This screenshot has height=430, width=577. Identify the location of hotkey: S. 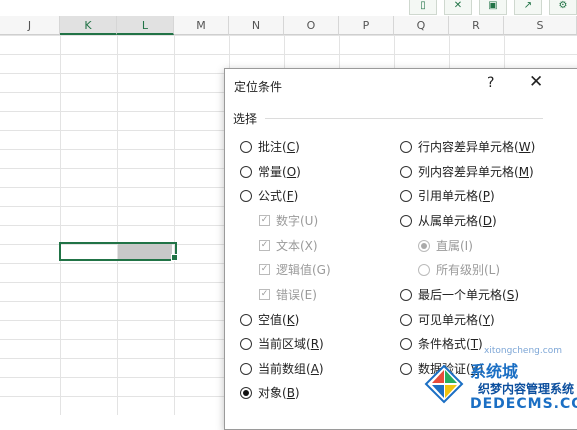
(510, 294).